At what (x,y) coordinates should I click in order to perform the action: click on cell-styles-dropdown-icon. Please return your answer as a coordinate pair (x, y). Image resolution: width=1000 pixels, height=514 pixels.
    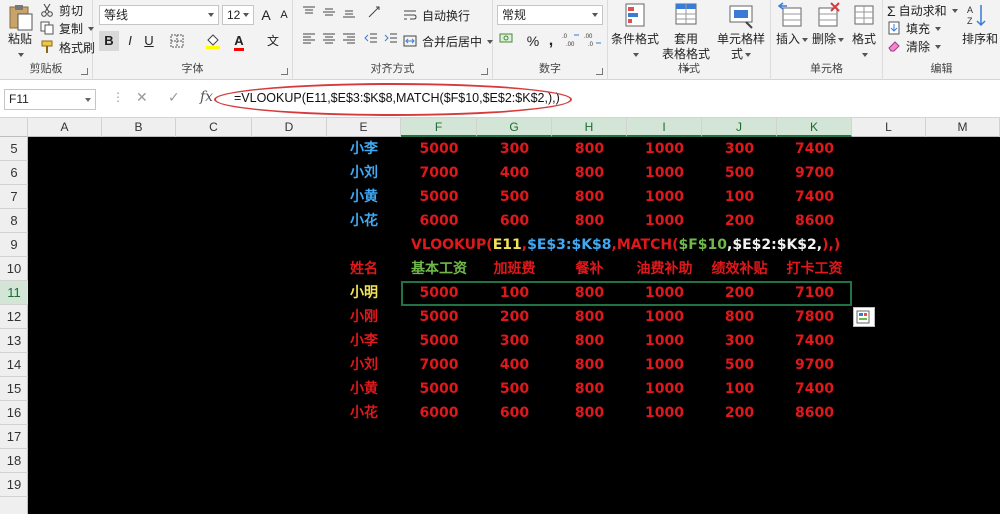
    Looking at the image, I should click on (748, 54).